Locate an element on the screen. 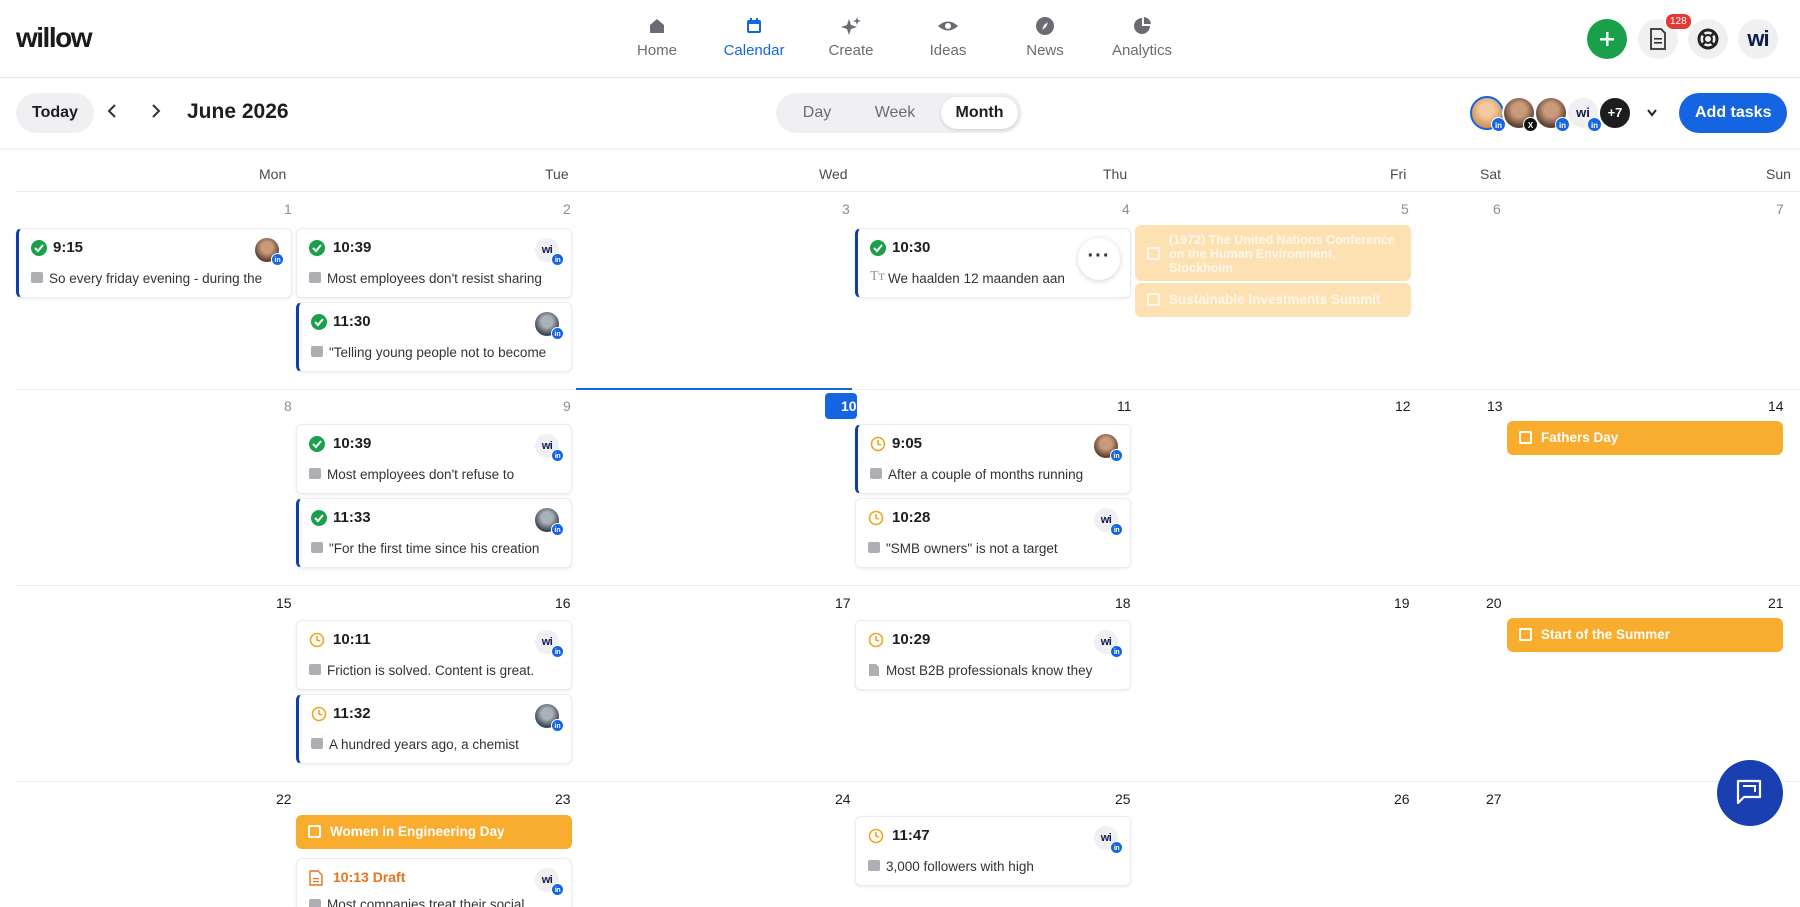 The height and width of the screenshot is (907, 1800). day-number: 13 is located at coordinates (1495, 406).